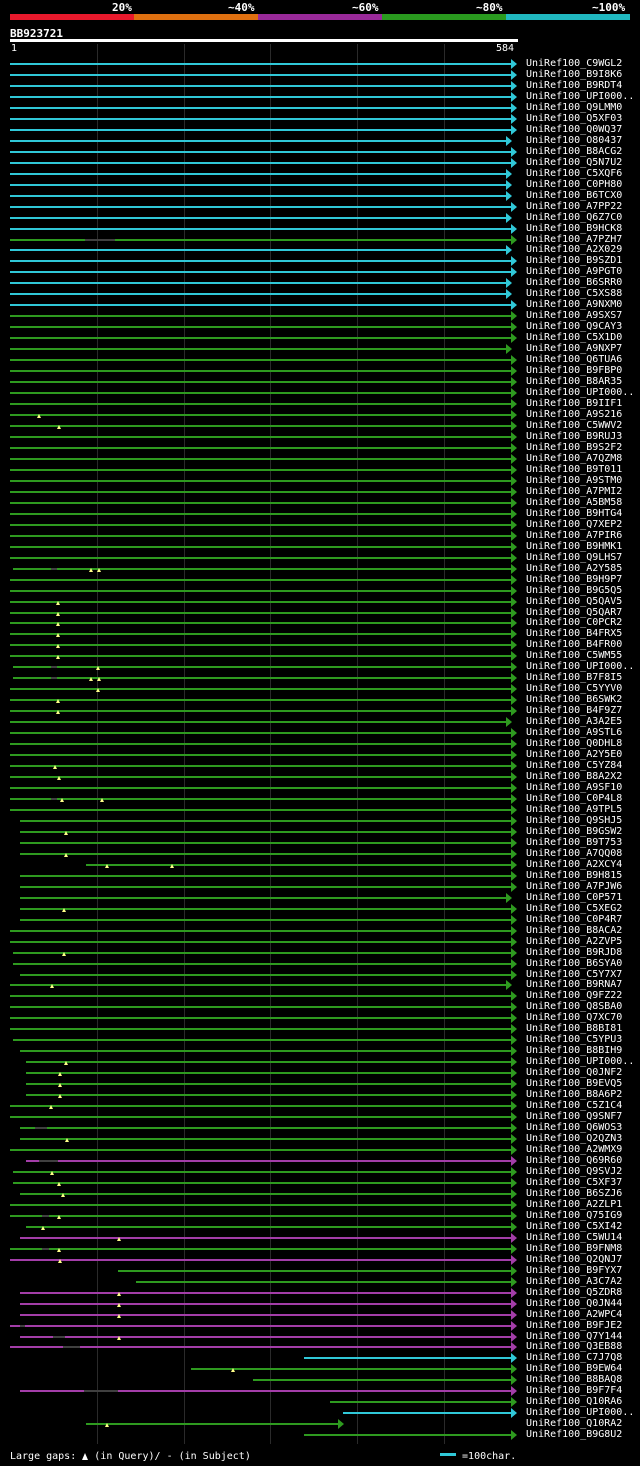 This screenshot has height=1466, width=640. What do you see at coordinates (574, 557) in the screenshot?
I see `hit-label: UniRef100_Q9LHS7` at bounding box center [574, 557].